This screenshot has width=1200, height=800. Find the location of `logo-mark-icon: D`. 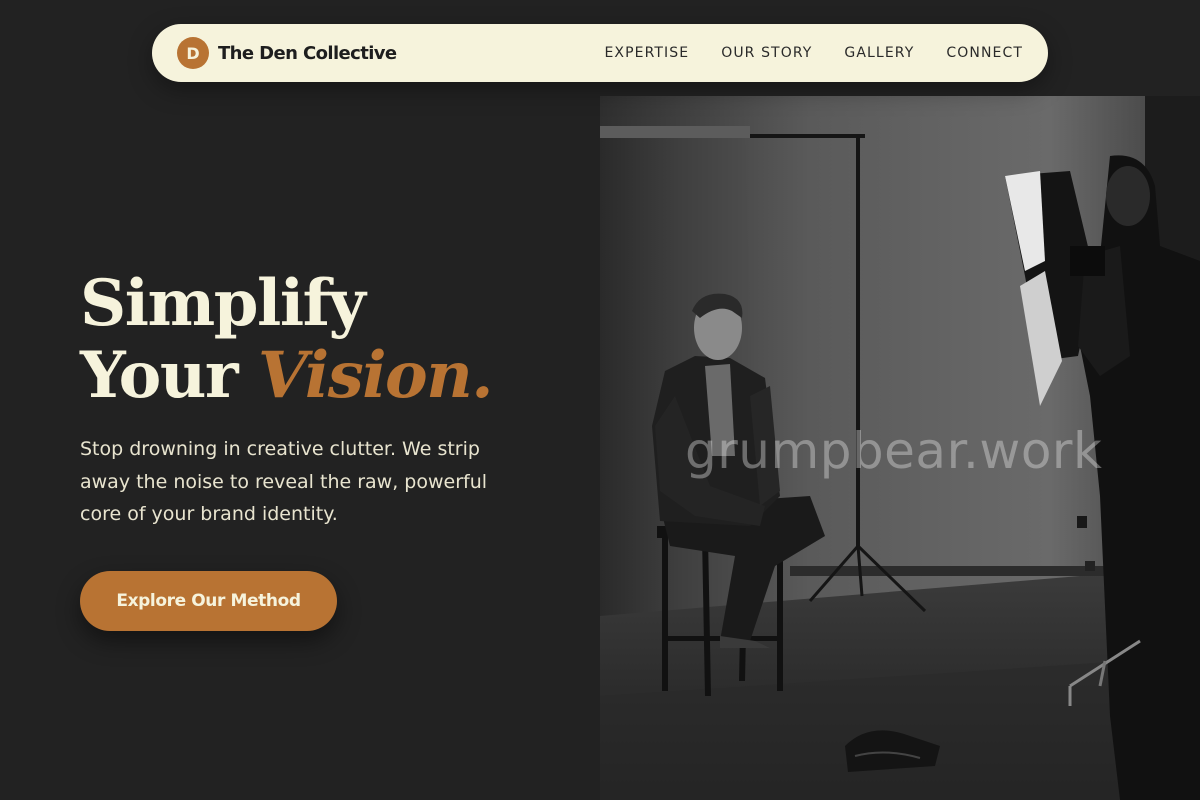

logo-mark-icon: D is located at coordinates (193, 53).